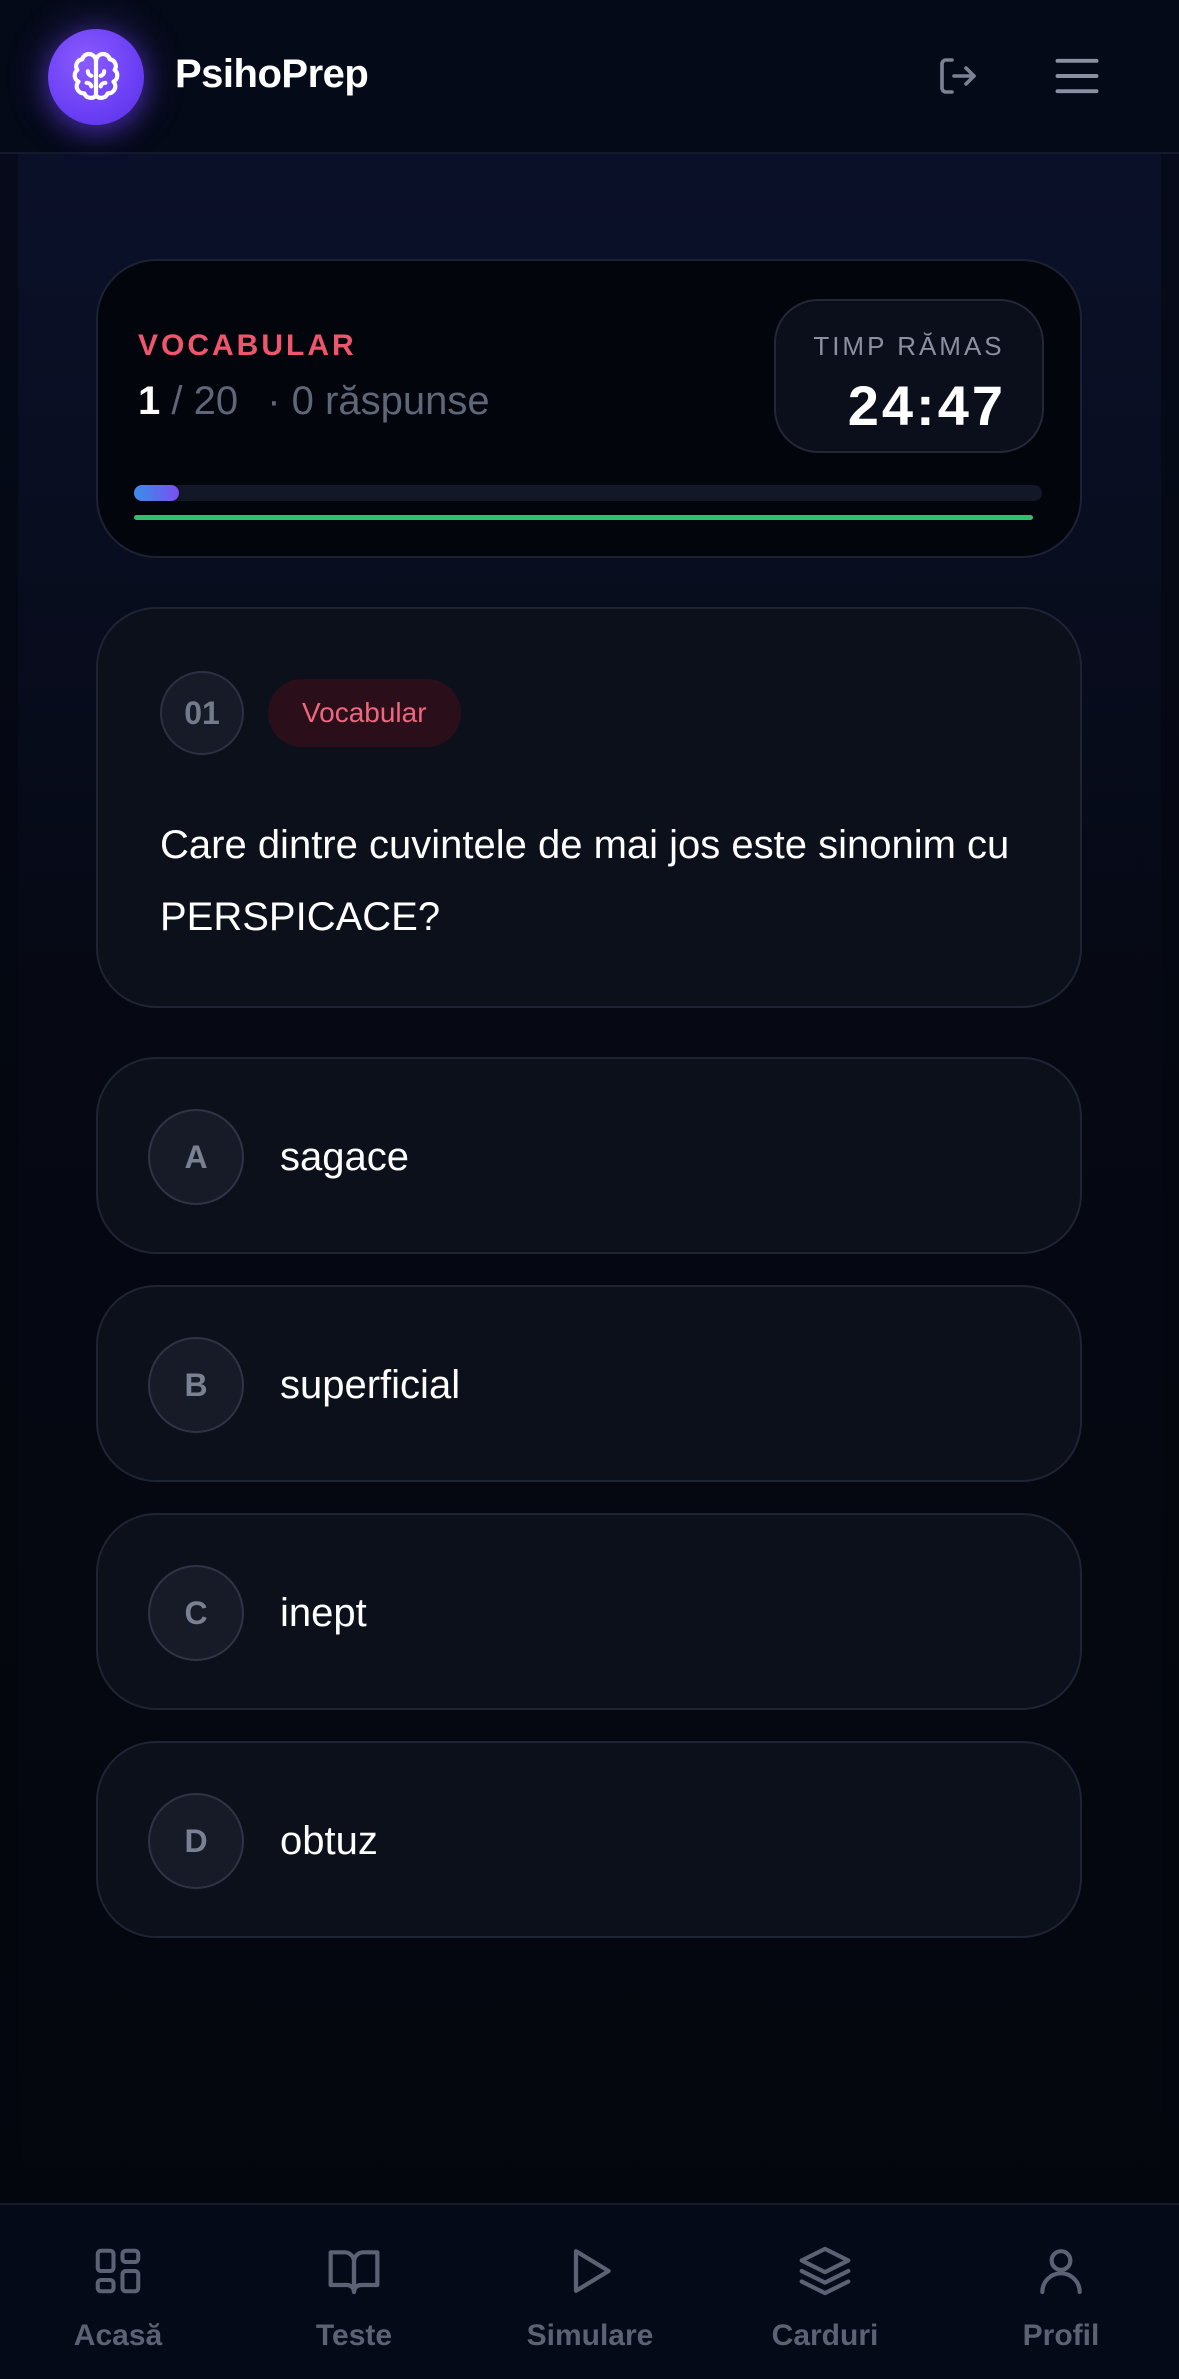  I want to click on answer-option-c: C inept, so click(589, 1611).